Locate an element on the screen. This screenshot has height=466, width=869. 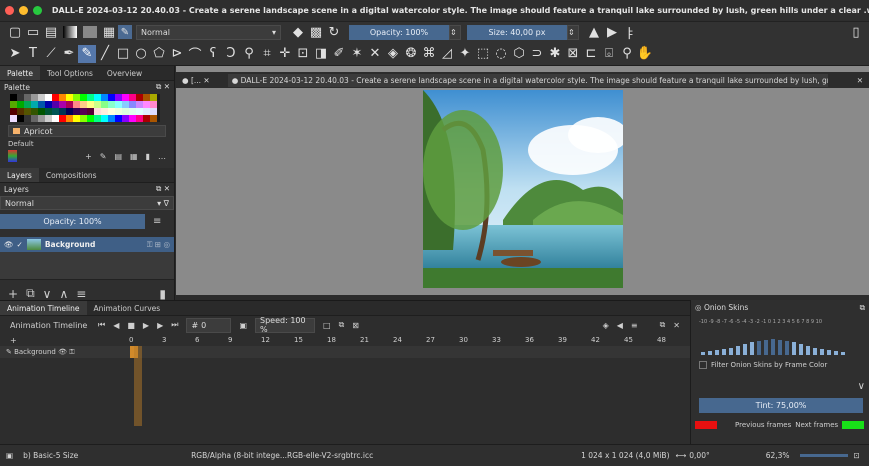
measure-tool-icon: ◿ is located at coordinates (447, 54).